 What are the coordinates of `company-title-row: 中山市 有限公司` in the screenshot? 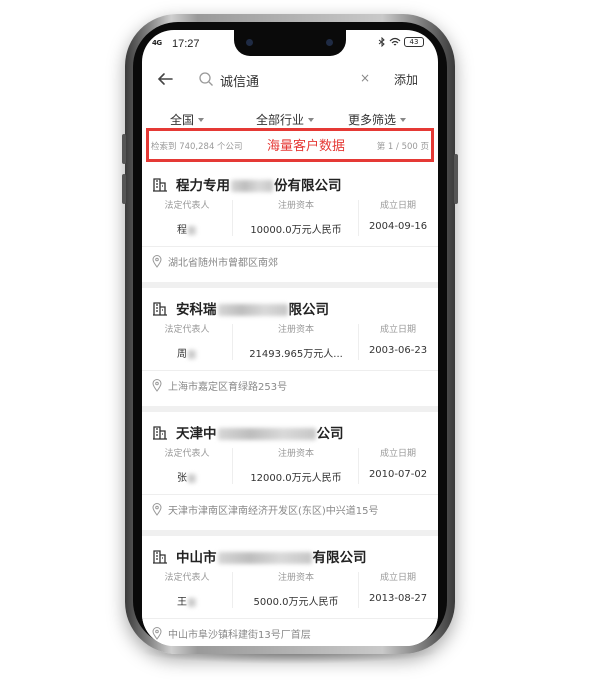 It's located at (259, 556).